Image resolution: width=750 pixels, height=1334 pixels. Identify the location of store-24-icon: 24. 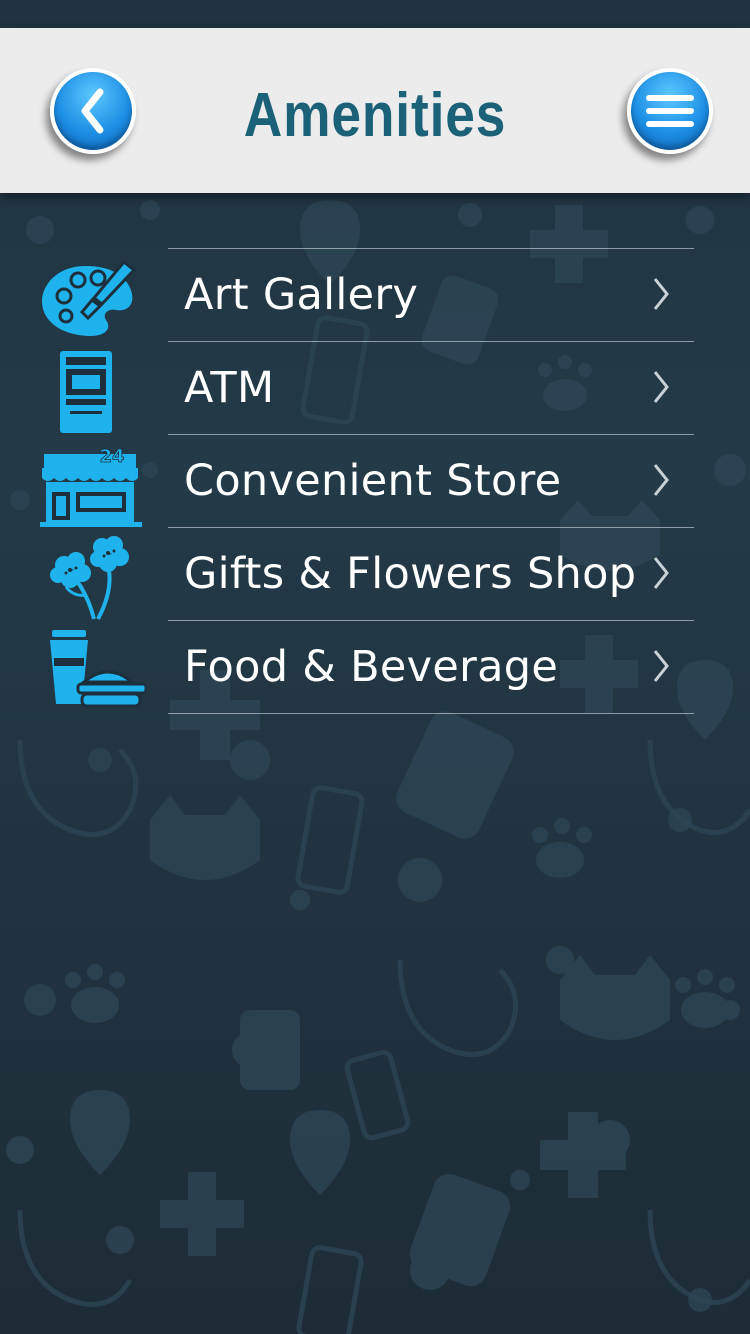
(91, 486).